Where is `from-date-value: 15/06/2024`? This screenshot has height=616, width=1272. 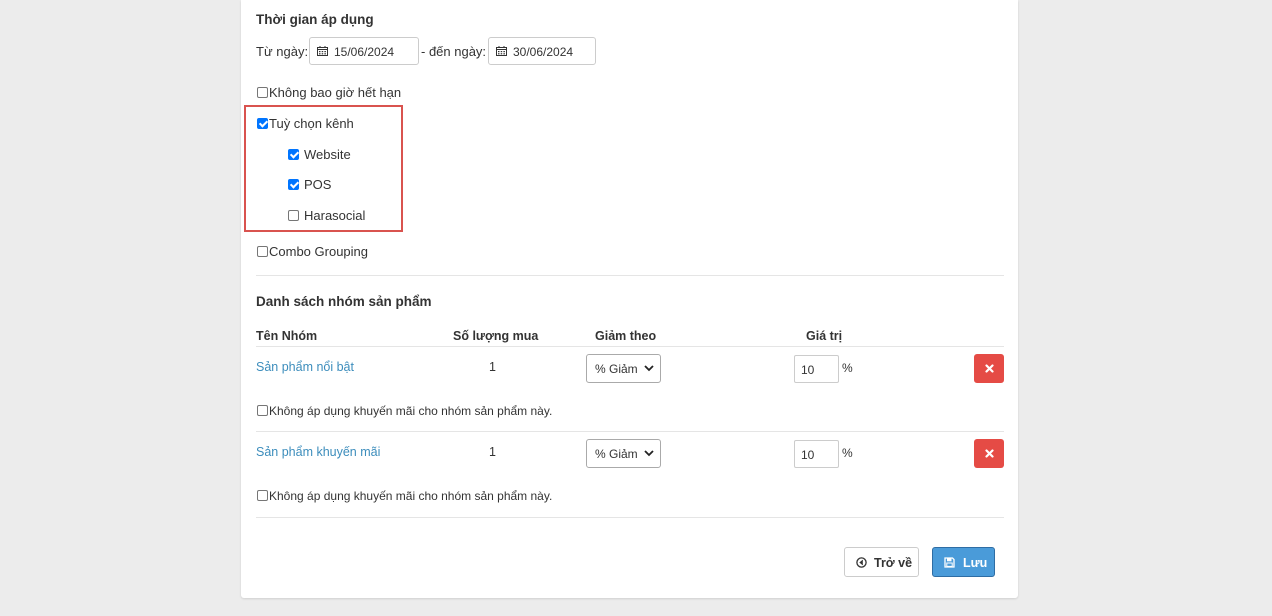 from-date-value: 15/06/2024 is located at coordinates (364, 52).